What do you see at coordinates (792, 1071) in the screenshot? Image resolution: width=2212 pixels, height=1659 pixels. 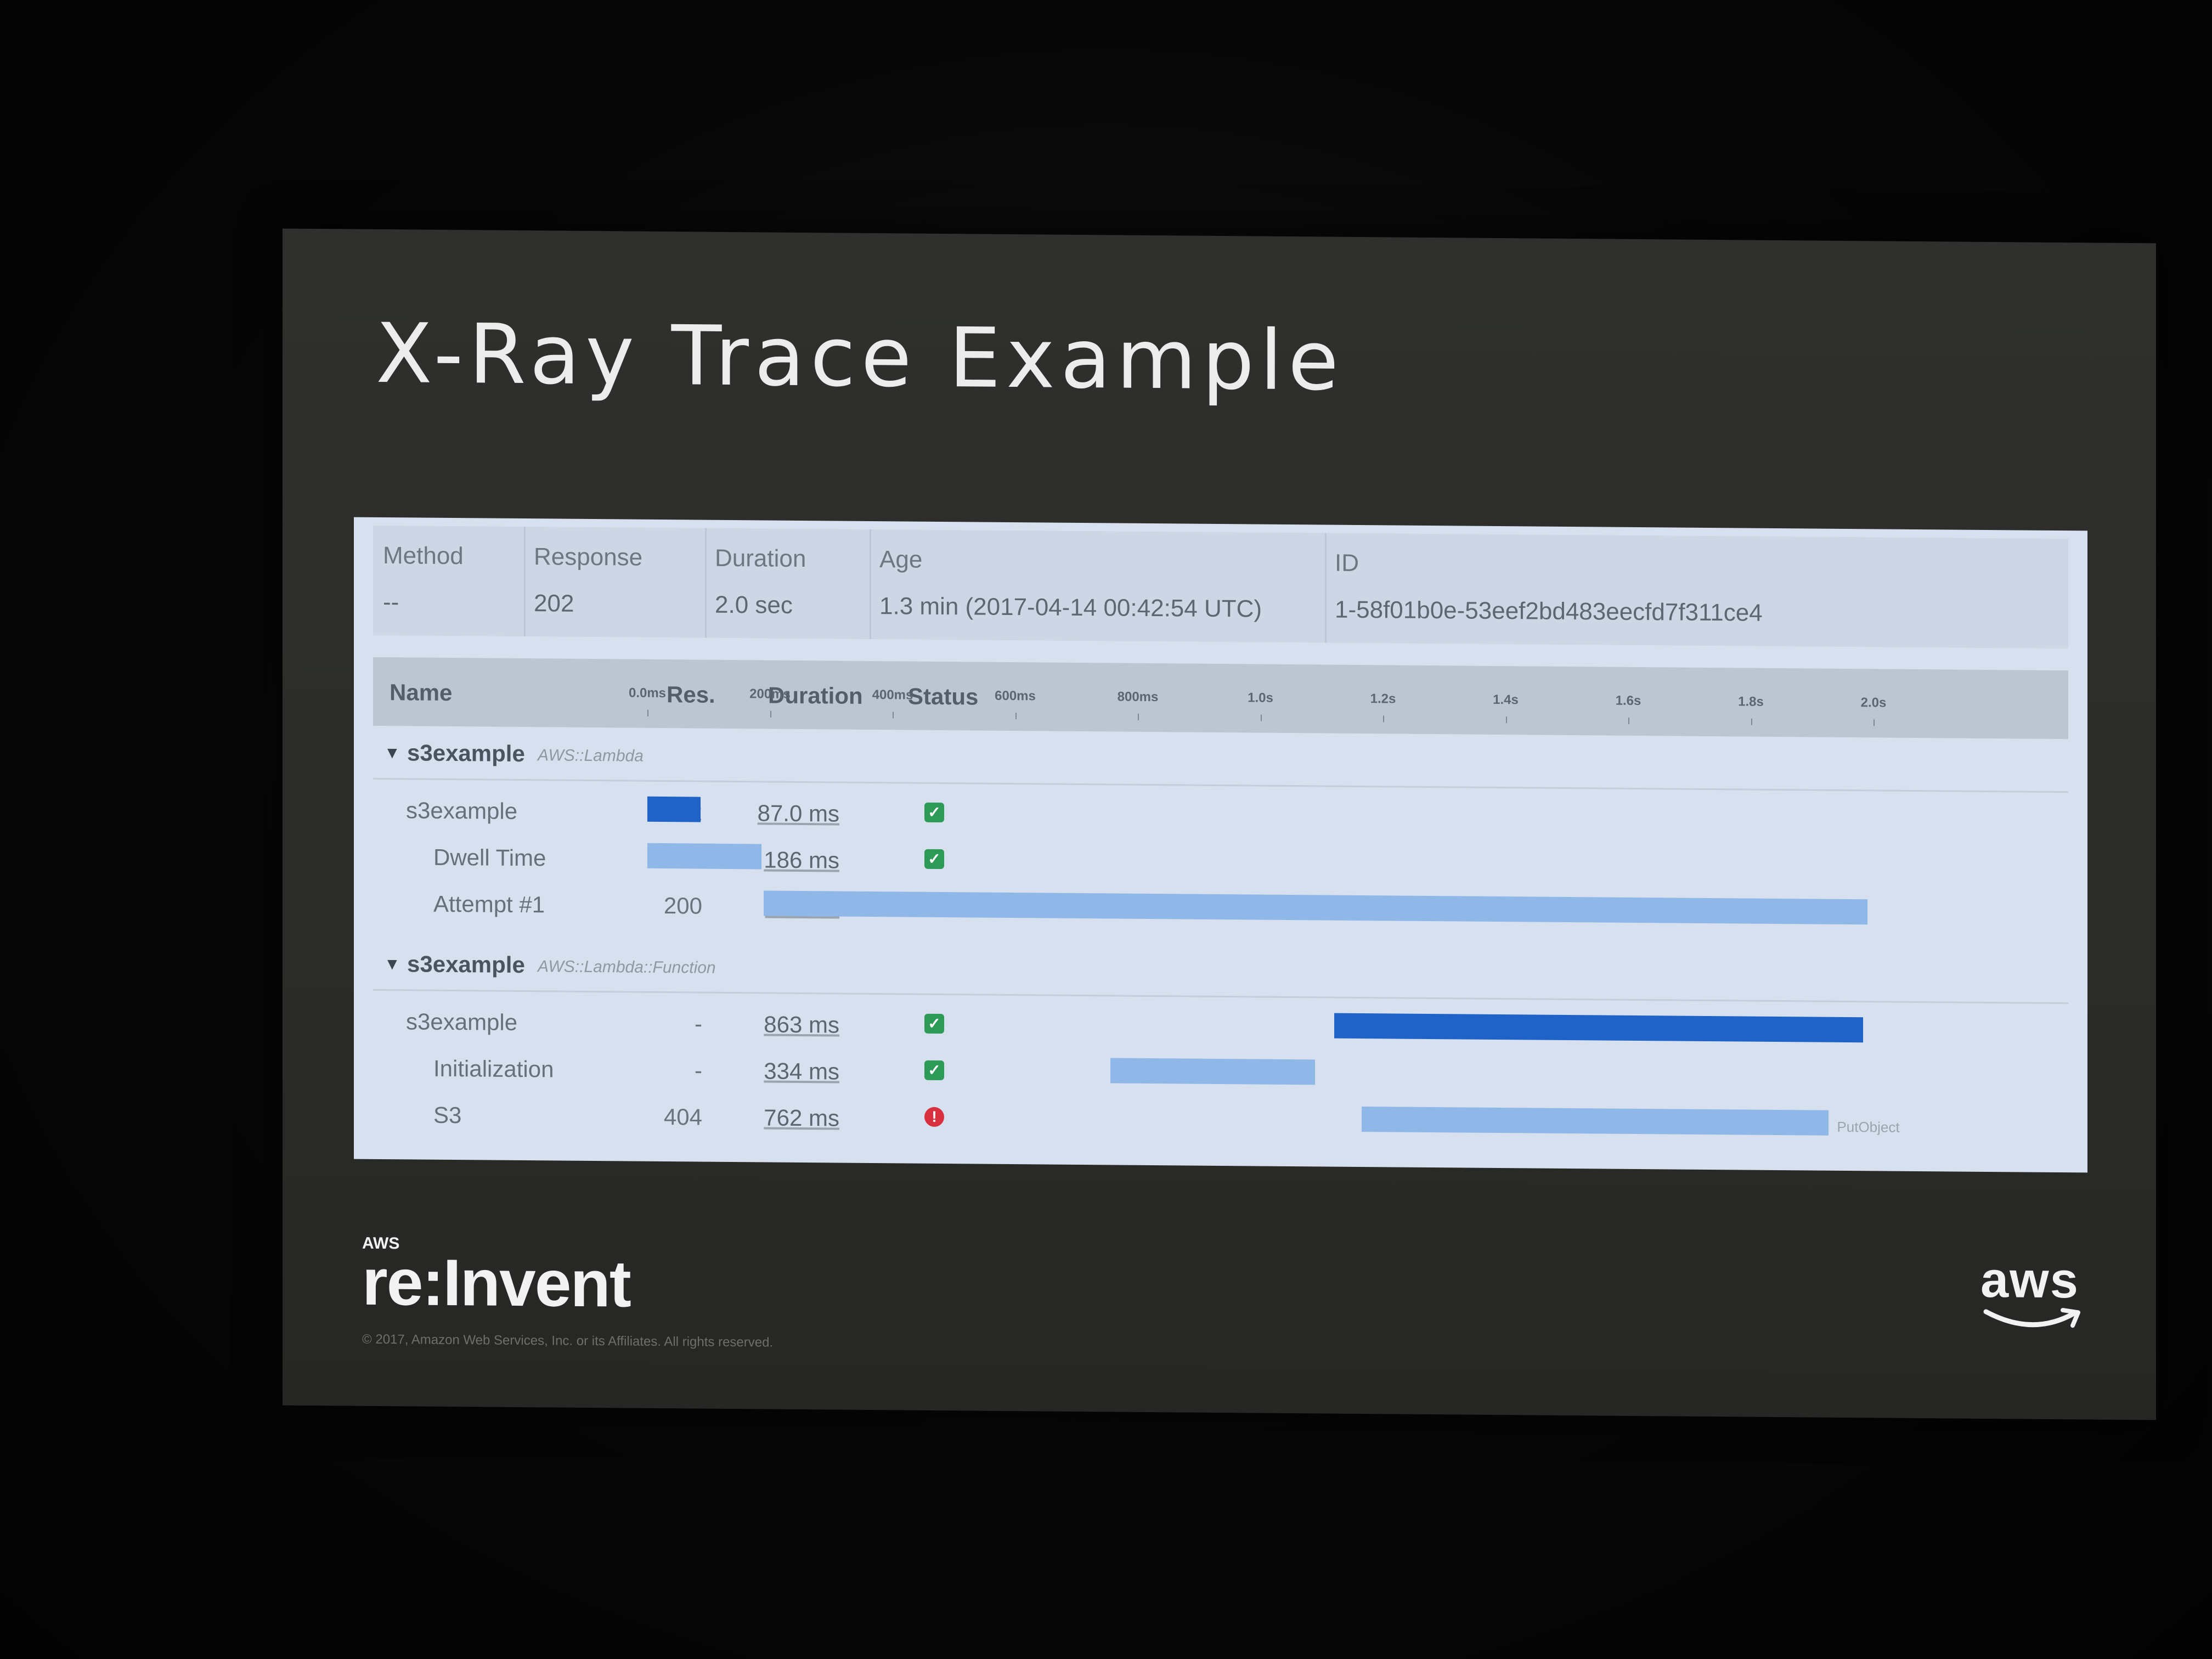 I see `segment-duration: 334 ms` at bounding box center [792, 1071].